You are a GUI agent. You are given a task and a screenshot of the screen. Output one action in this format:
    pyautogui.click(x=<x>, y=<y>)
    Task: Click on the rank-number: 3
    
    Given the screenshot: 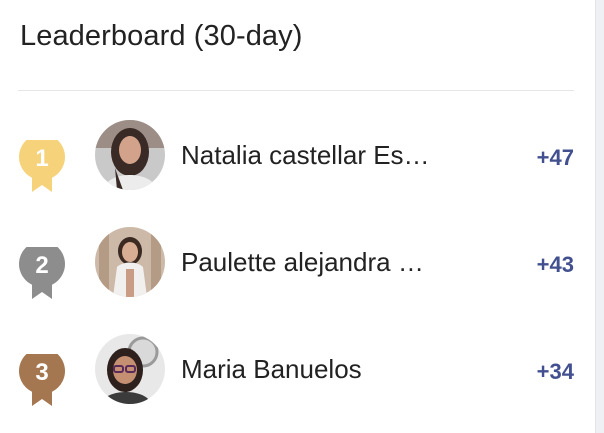 What is the action you would take?
    pyautogui.click(x=41, y=372)
    